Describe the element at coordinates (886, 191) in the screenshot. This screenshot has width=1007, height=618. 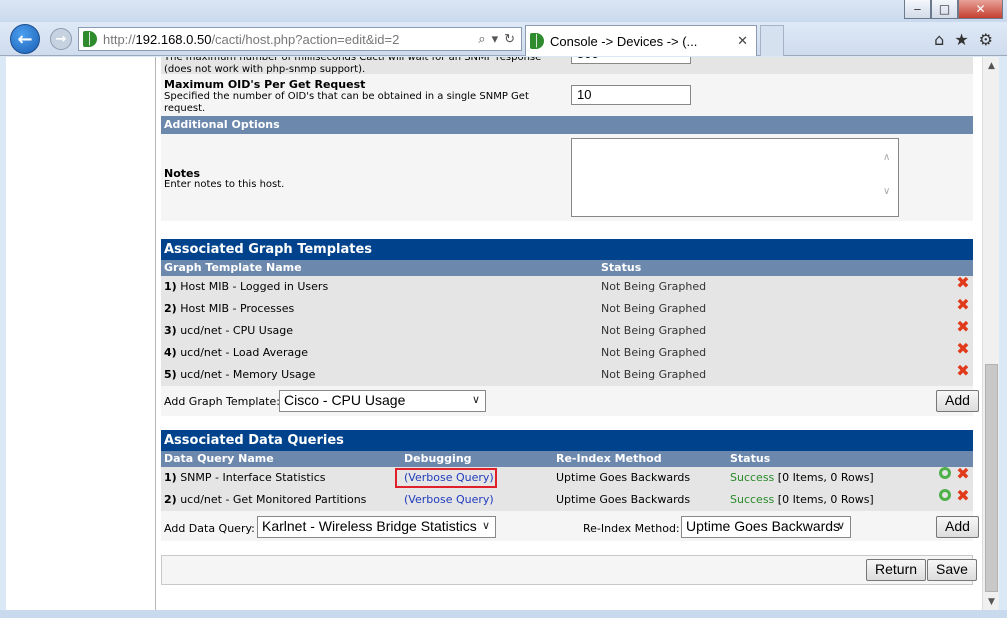
I see `textarea-scroll-down-icon: ∨` at that location.